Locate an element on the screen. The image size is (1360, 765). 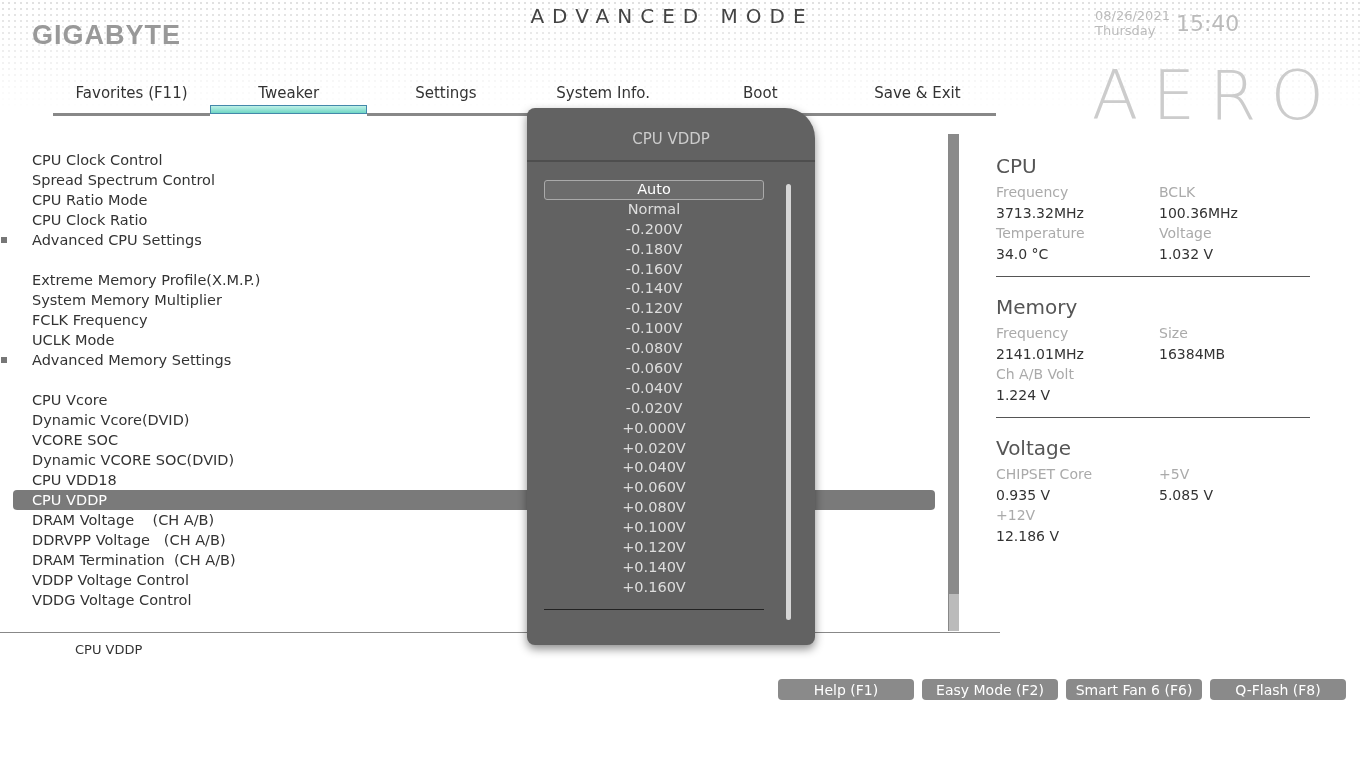
setting-item: Spread Spectrum Control is located at coordinates (123, 180).